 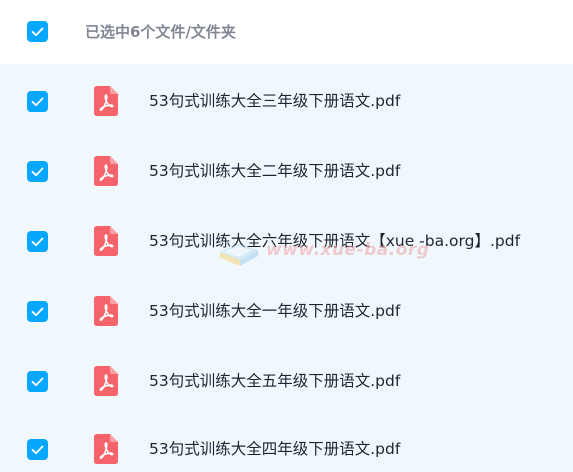 I want to click on file-name: 53句式训练大全二年级下册语文.pdf, so click(x=274, y=171).